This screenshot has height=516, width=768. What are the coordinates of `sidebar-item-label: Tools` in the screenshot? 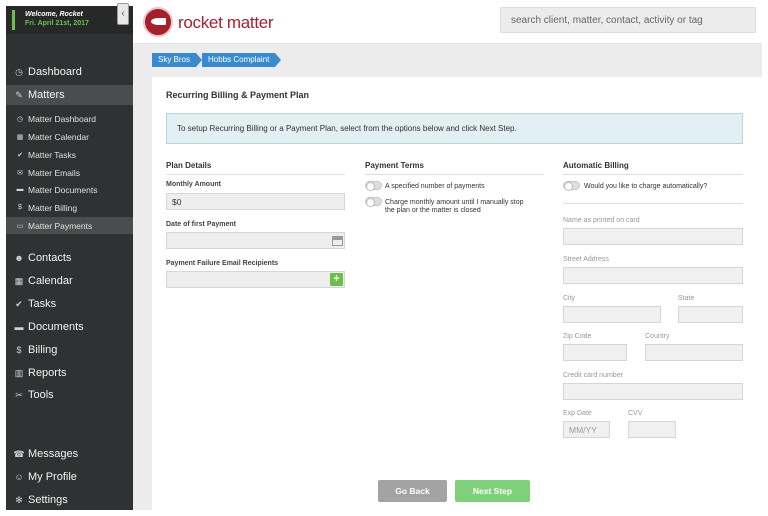 It's located at (41, 395).